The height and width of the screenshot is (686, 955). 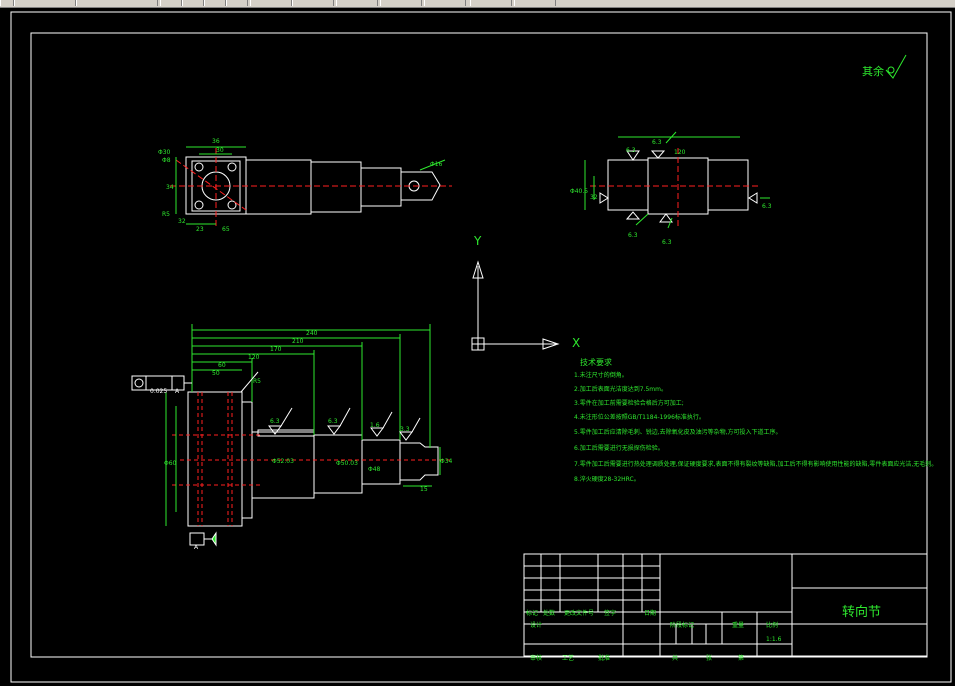 What do you see at coordinates (222, 365) in the screenshot?
I see `dim-label: 60` at bounding box center [222, 365].